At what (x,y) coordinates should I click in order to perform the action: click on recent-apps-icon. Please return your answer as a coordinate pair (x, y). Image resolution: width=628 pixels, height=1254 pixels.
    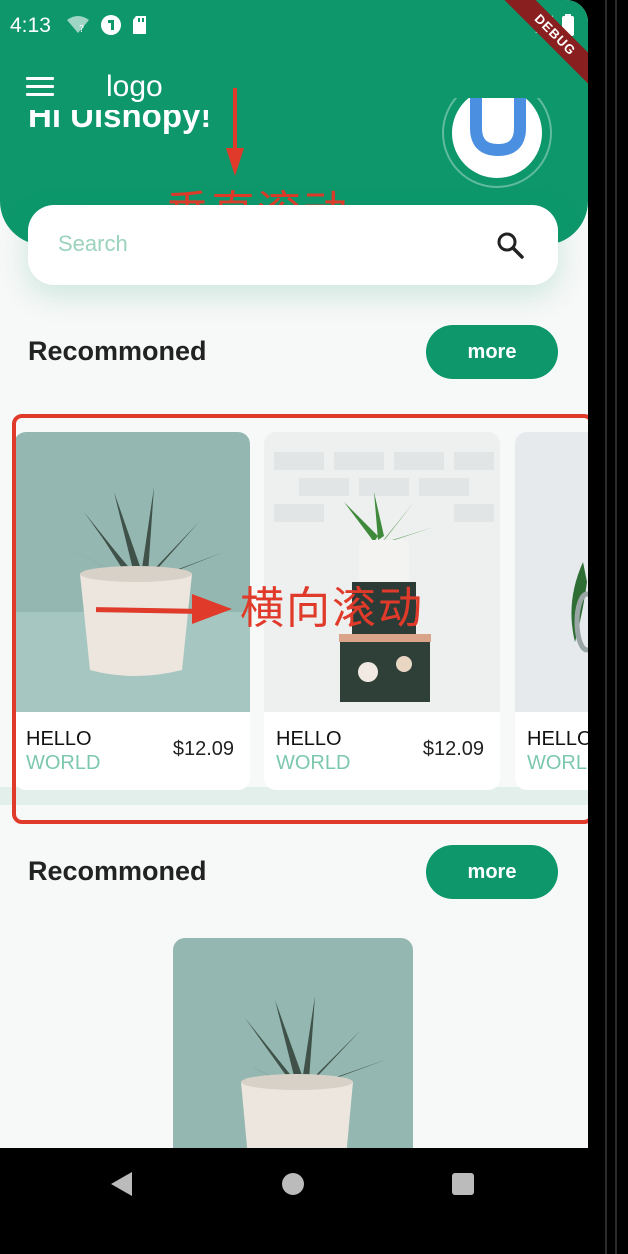
    Looking at the image, I should click on (463, 1184).